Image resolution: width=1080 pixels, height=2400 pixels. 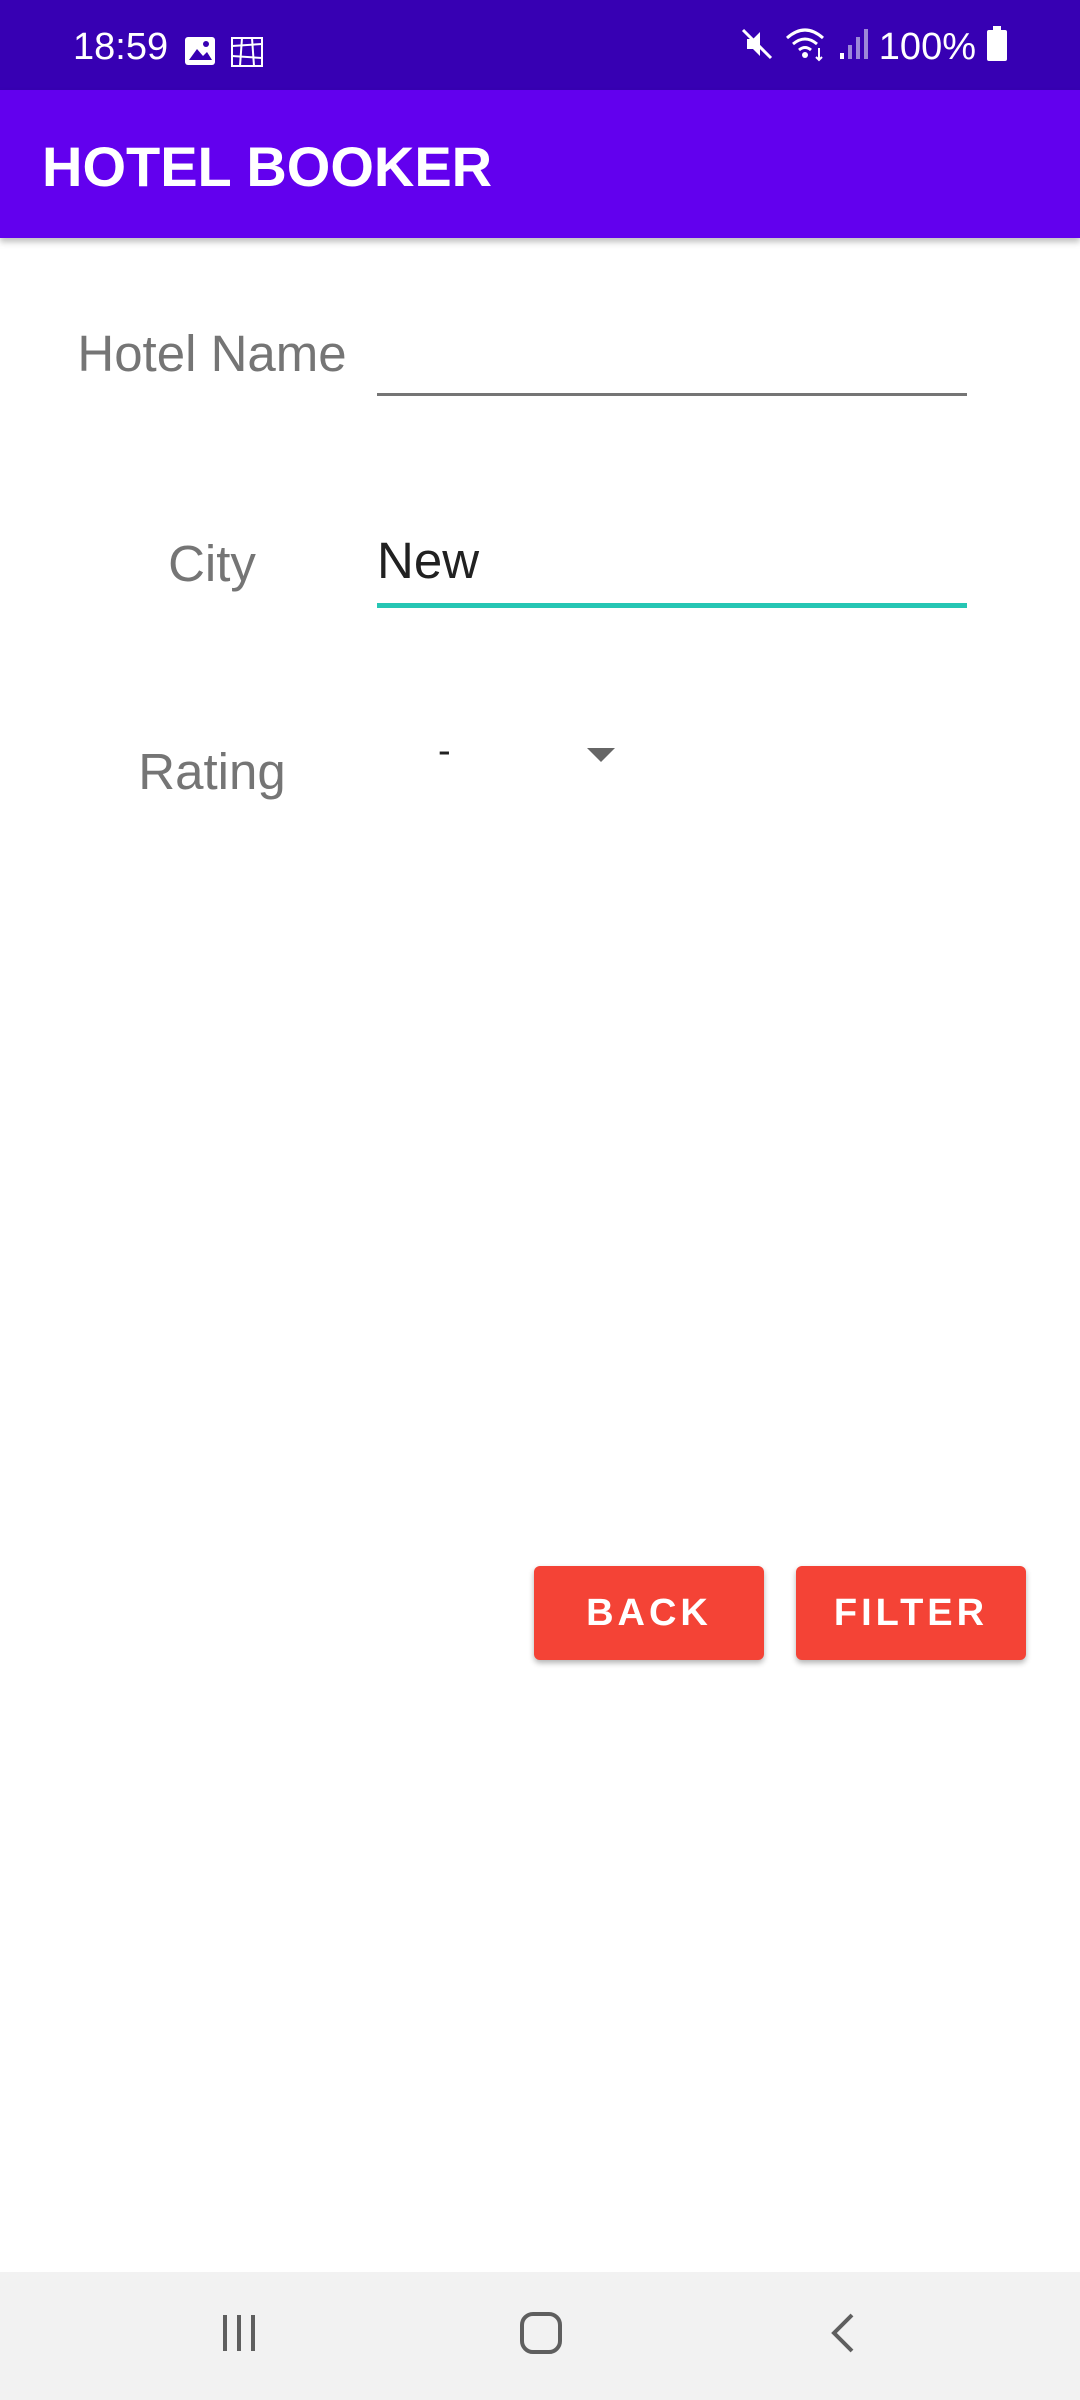 What do you see at coordinates (649, 1613) in the screenshot?
I see `back-button: BACK` at bounding box center [649, 1613].